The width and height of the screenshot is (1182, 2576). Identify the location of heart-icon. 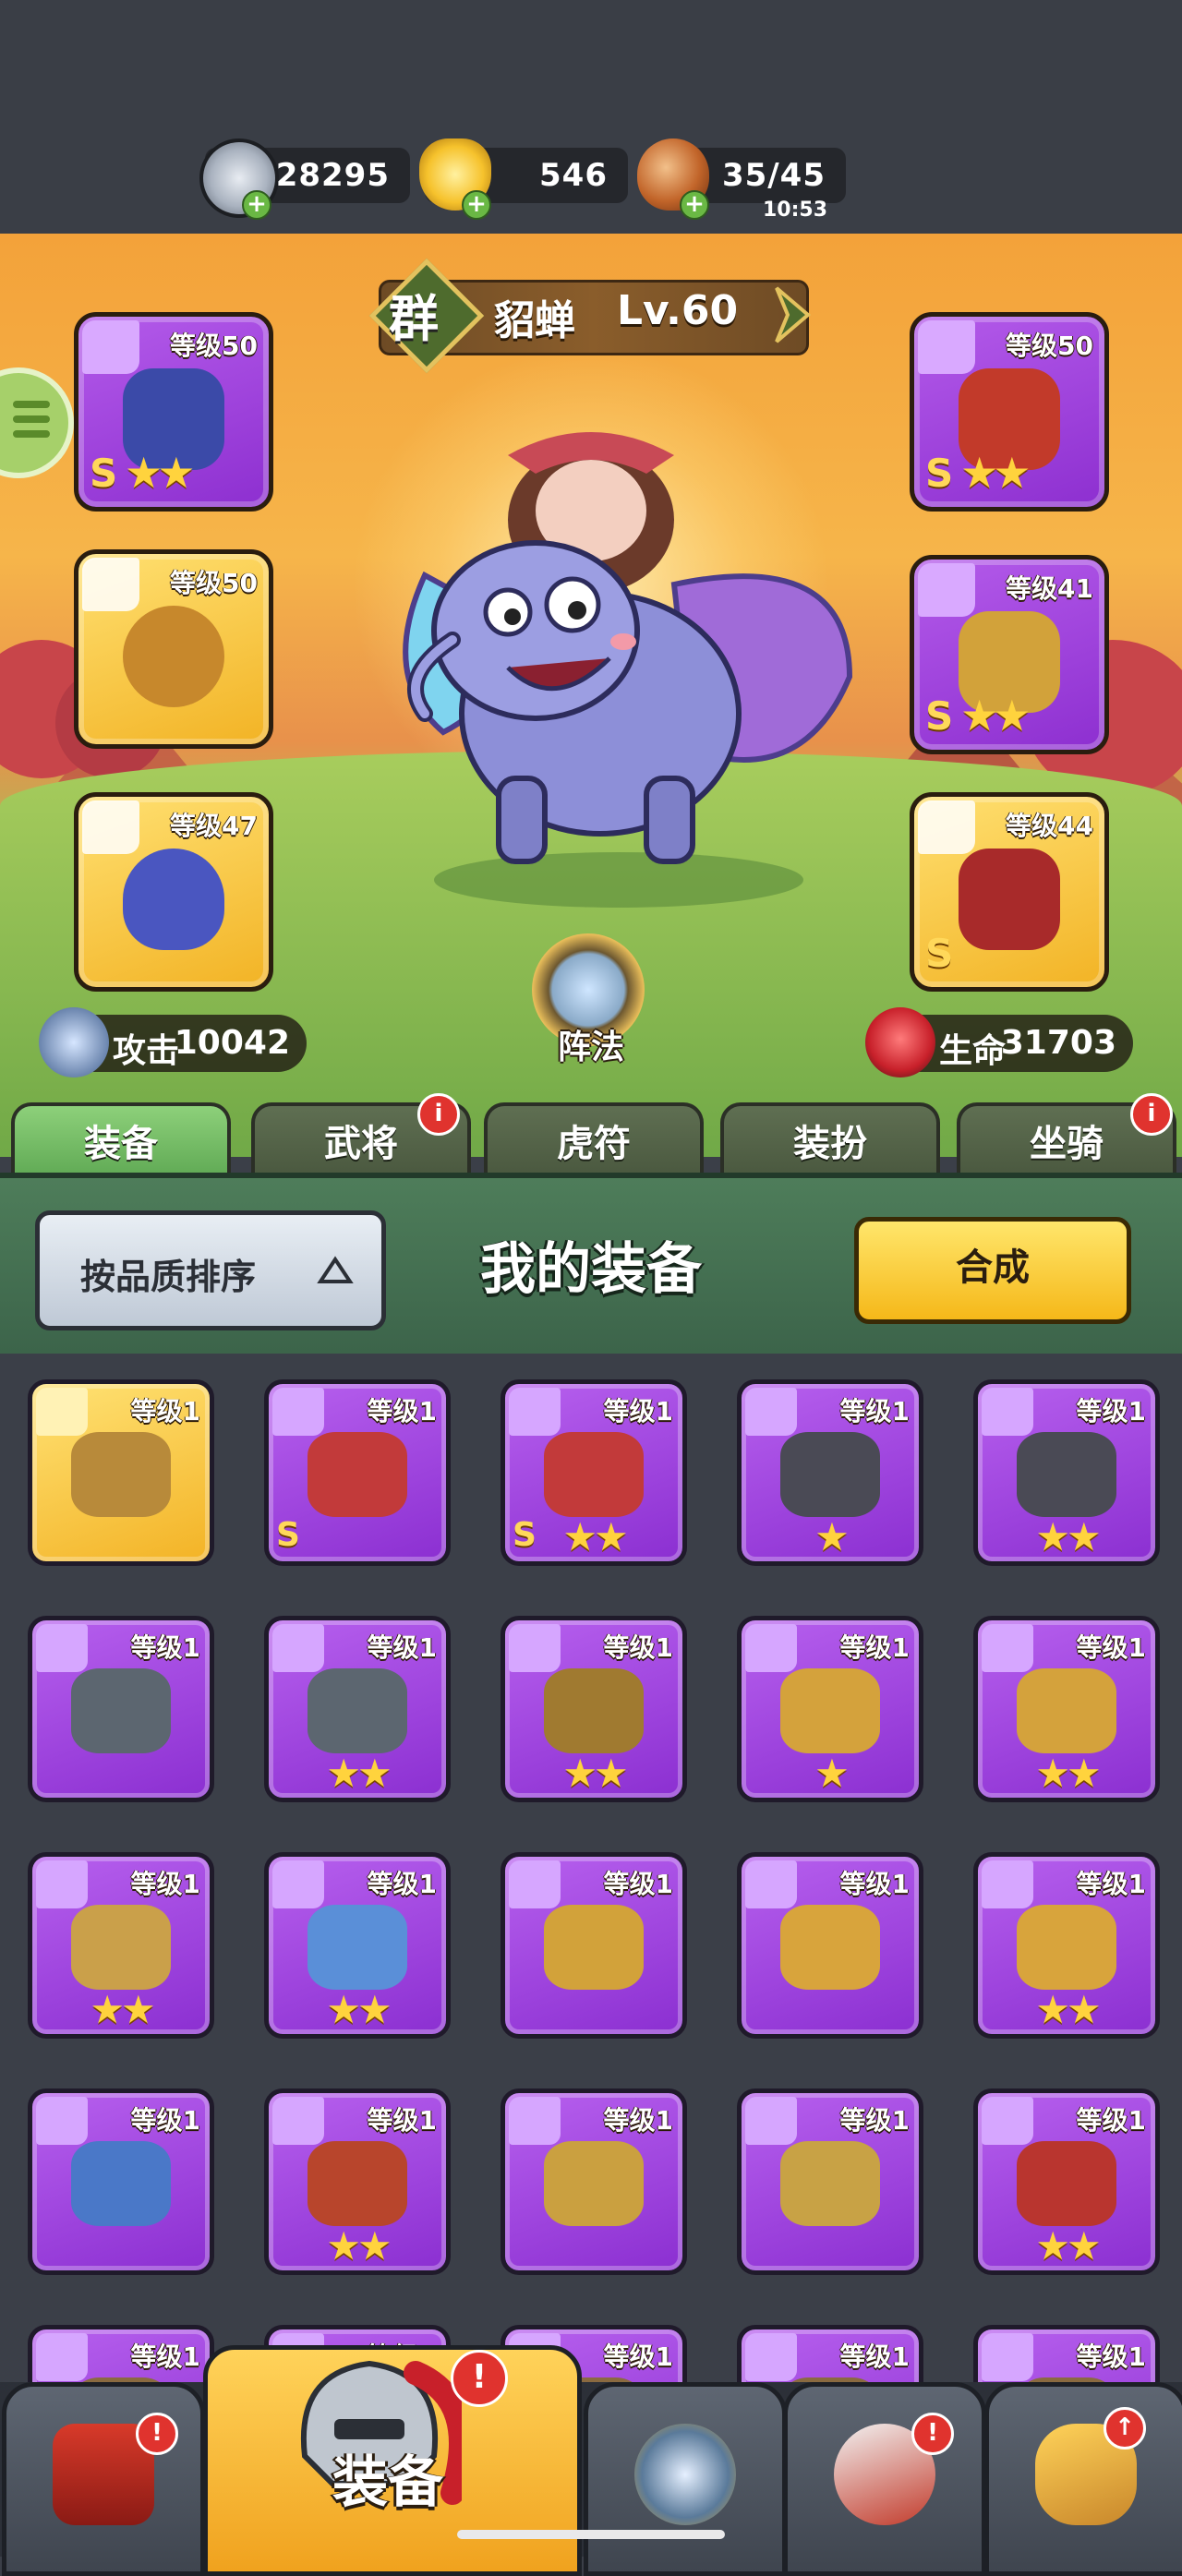
(900, 1042).